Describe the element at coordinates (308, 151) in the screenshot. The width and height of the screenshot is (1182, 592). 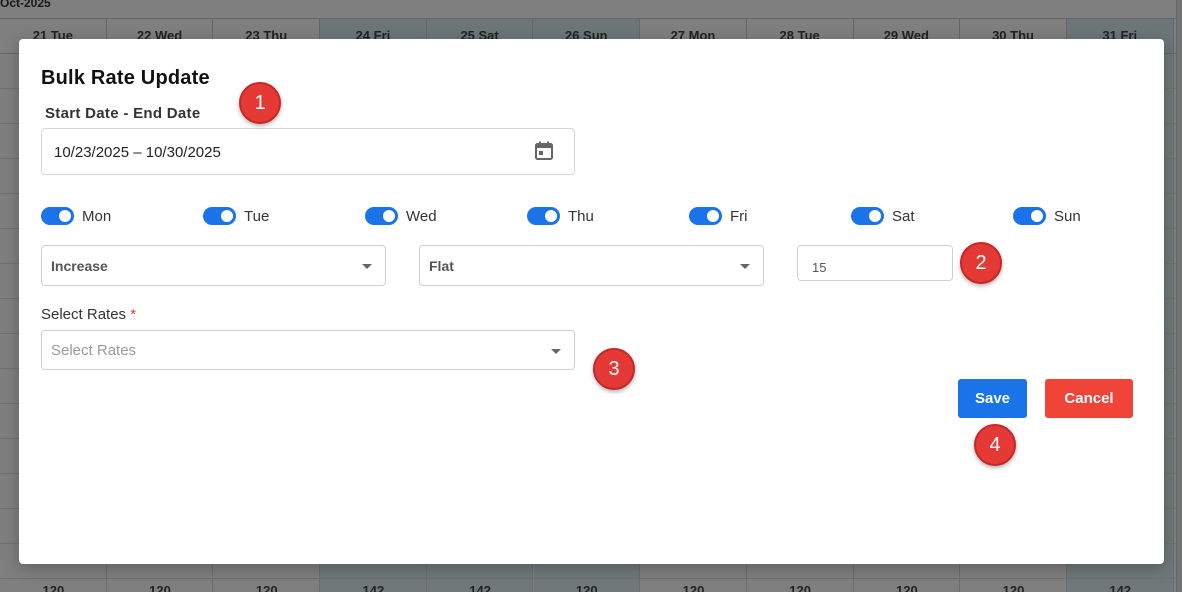
I see `date-range-input: 10/23/2025 – 10/30/2025` at that location.